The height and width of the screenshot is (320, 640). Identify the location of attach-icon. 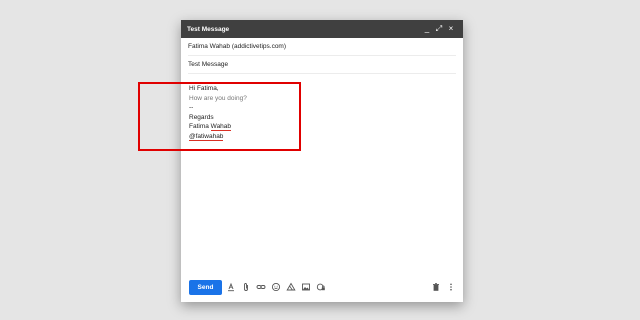
(246, 287).